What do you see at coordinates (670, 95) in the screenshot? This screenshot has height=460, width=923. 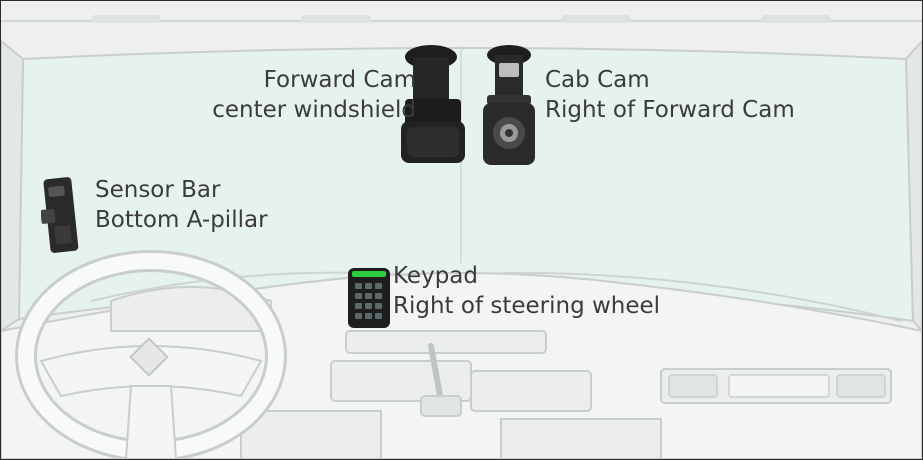 I see `cab-cam-label: Cab Cam Right of Forward Cam` at bounding box center [670, 95].